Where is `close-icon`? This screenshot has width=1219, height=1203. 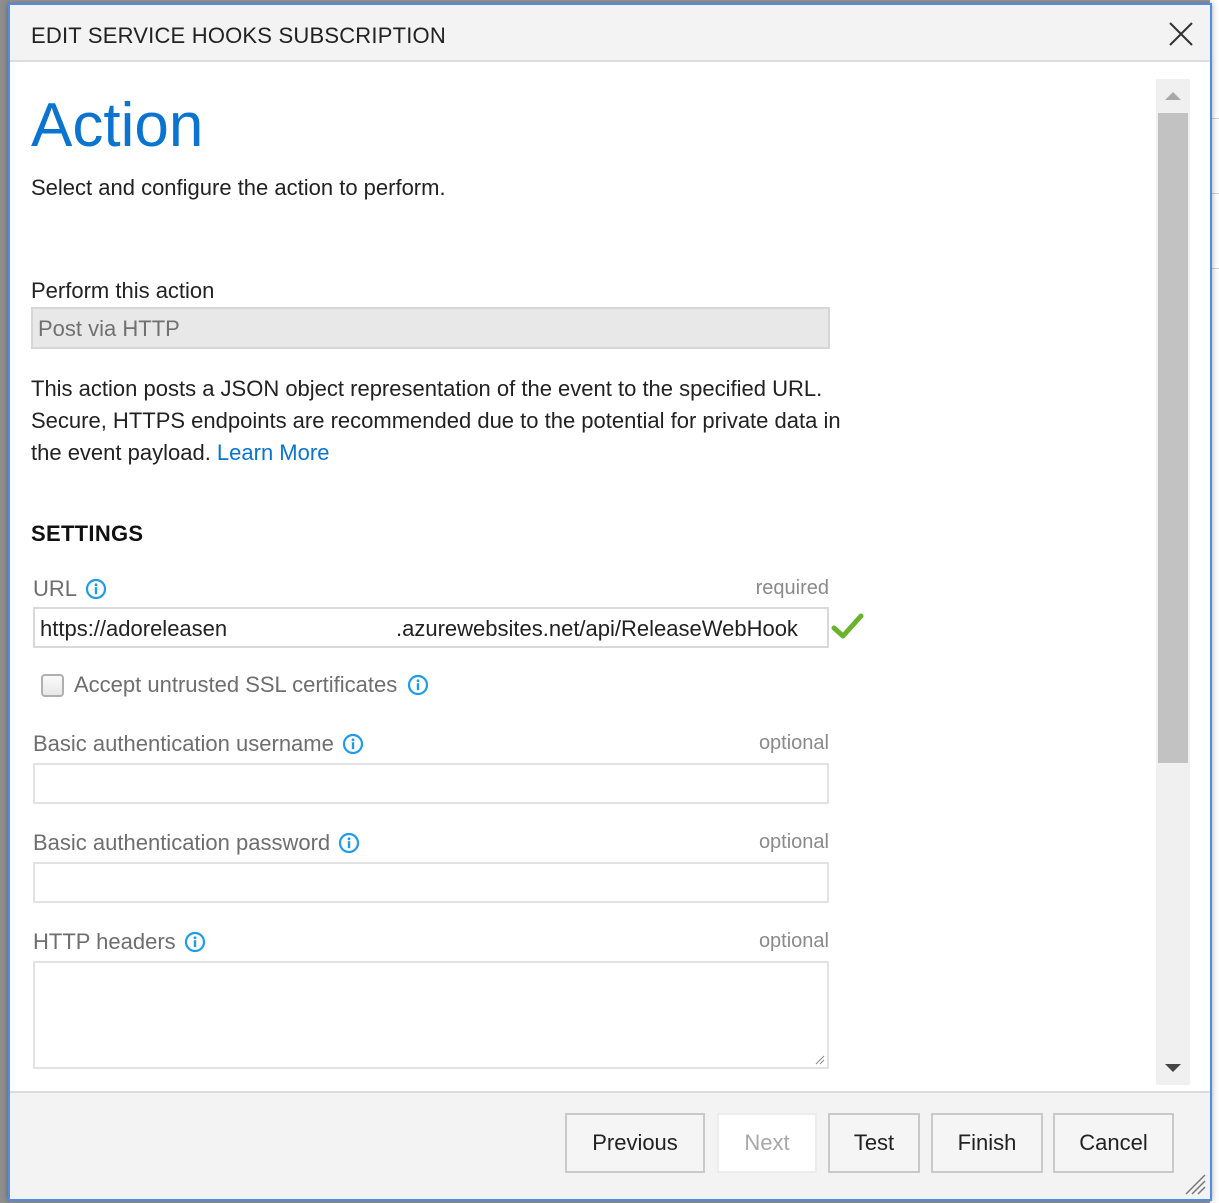
close-icon is located at coordinates (1181, 34).